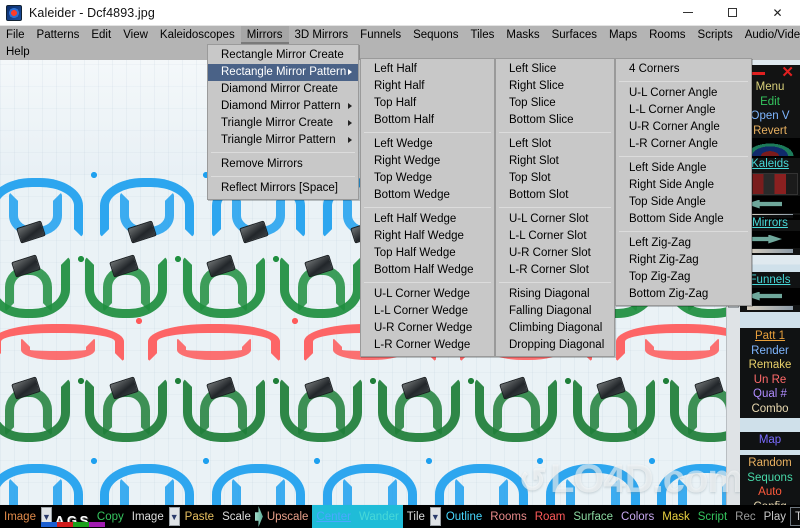 Image resolution: width=800 pixels, height=528 pixels. Describe the element at coordinates (593, 516) in the screenshot. I see `toolbar-button-surface: Surface` at that location.